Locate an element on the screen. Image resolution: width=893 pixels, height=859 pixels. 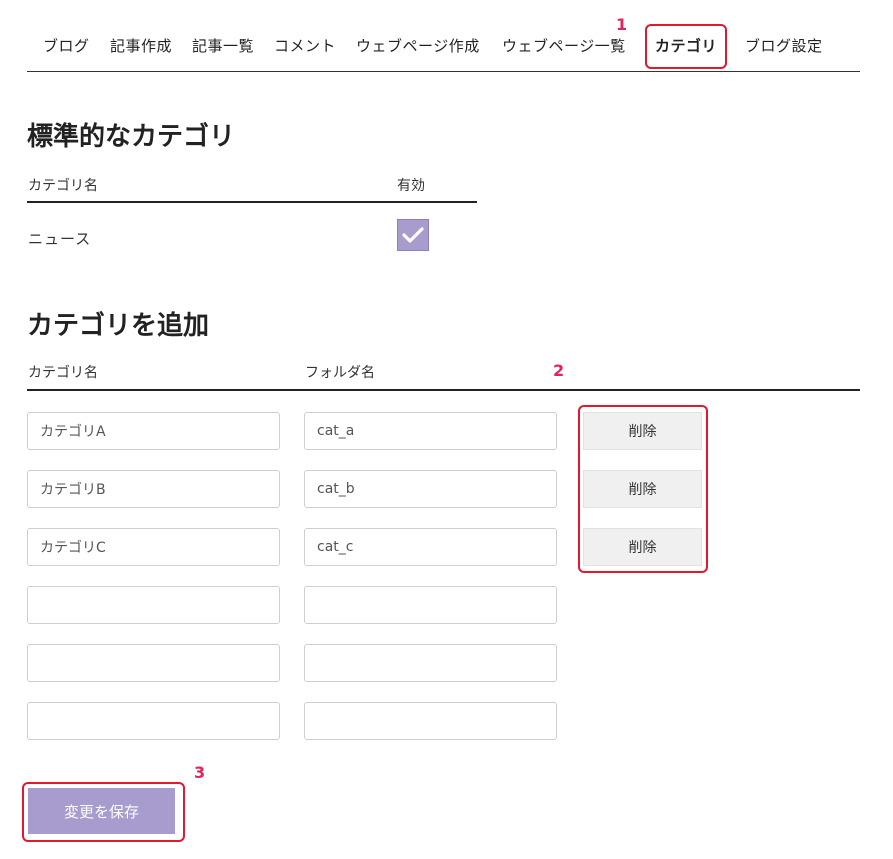
category-row-label: ニュース is located at coordinates (60, 239).